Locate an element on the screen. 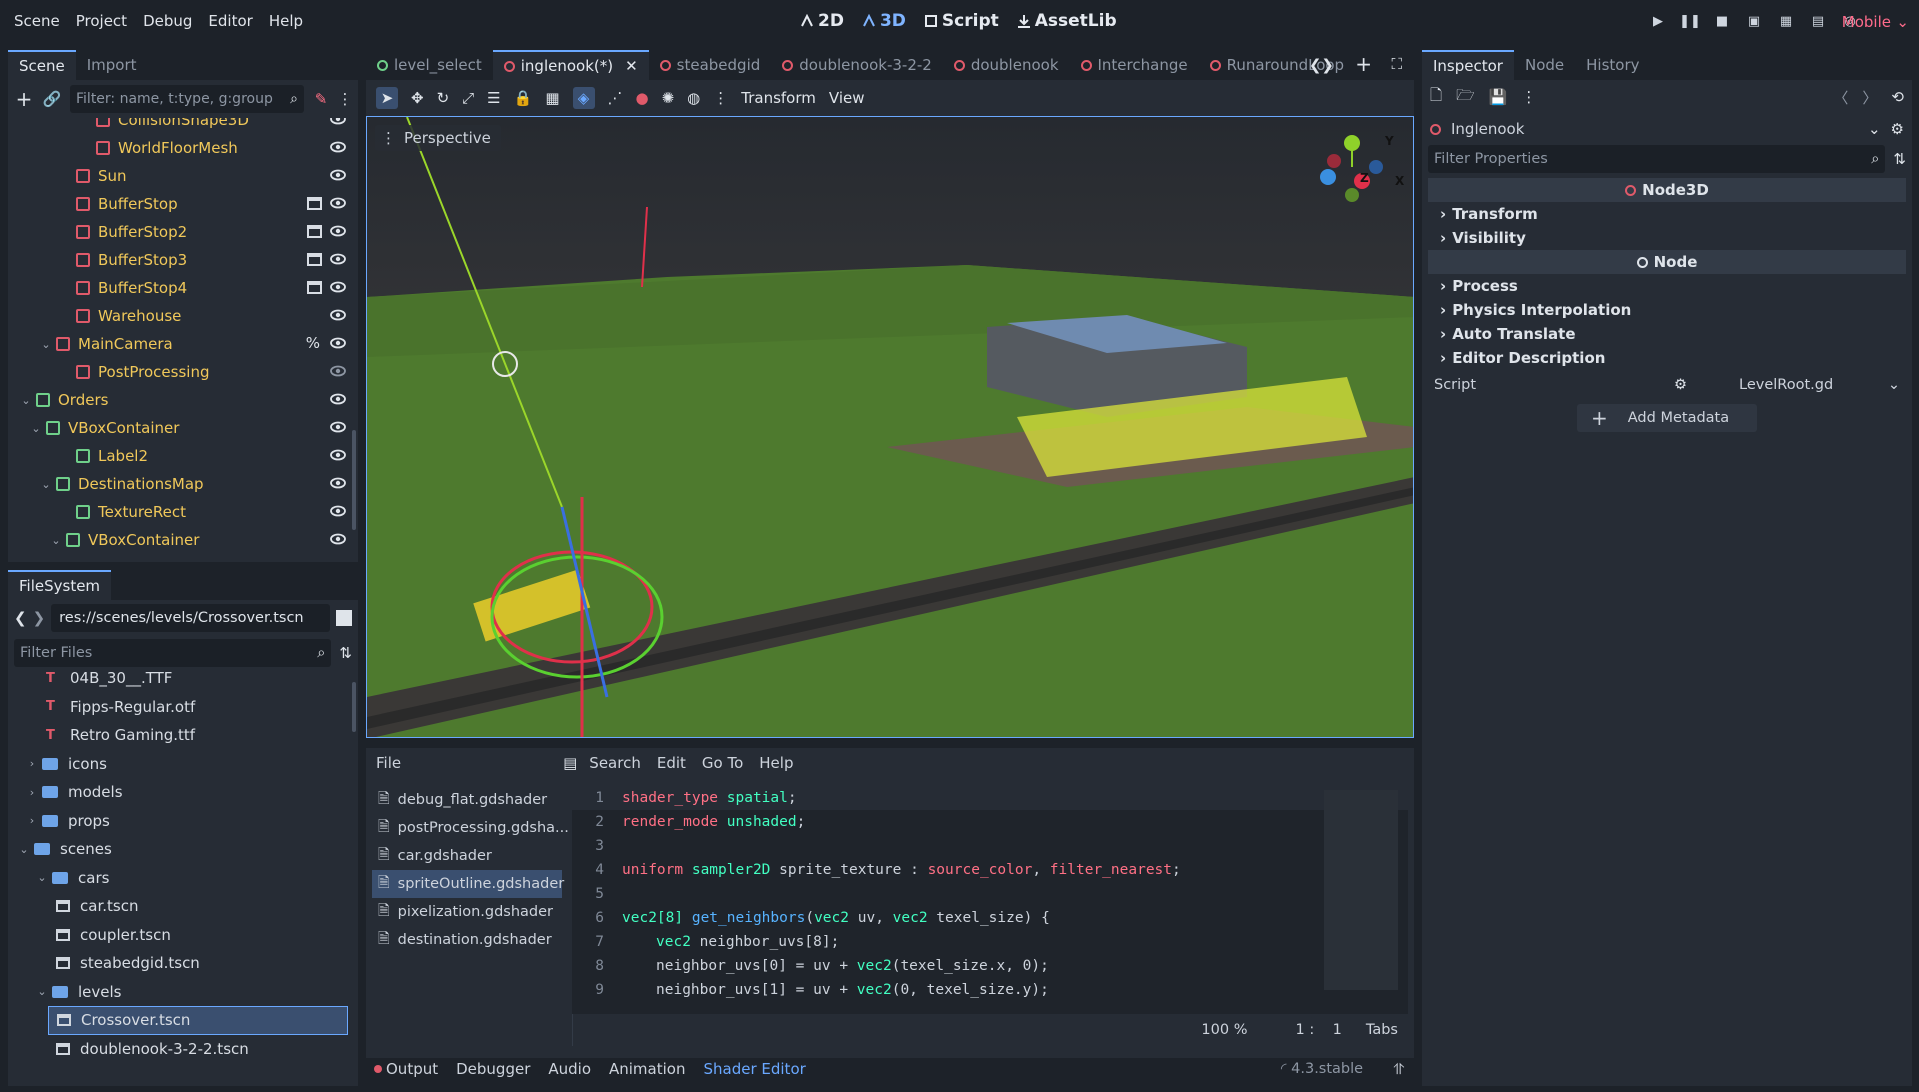  tree-node: BufferStop4 is located at coordinates (186, 288).